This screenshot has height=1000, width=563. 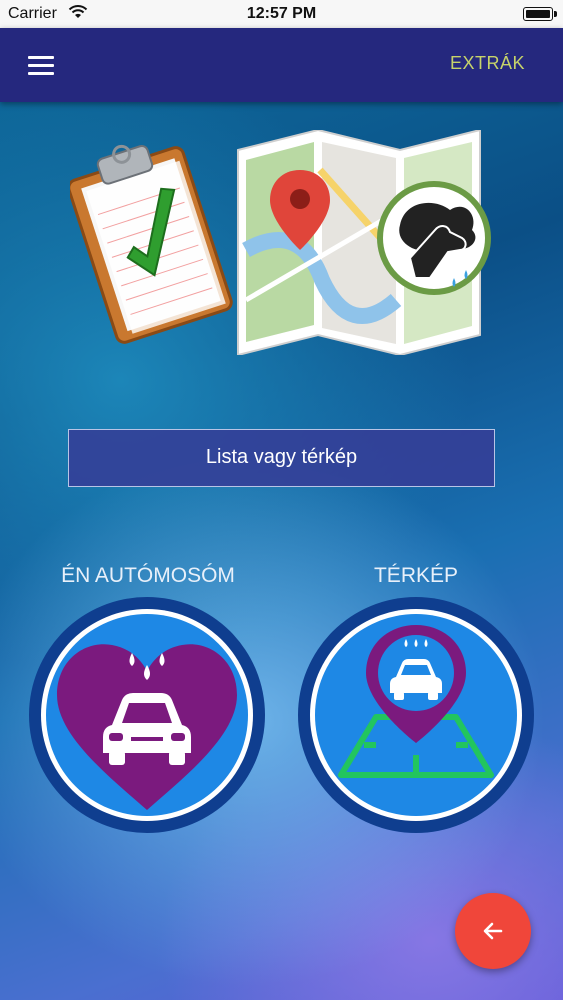 What do you see at coordinates (281, 65) in the screenshot?
I see `app-bar: EXTRÁK` at bounding box center [281, 65].